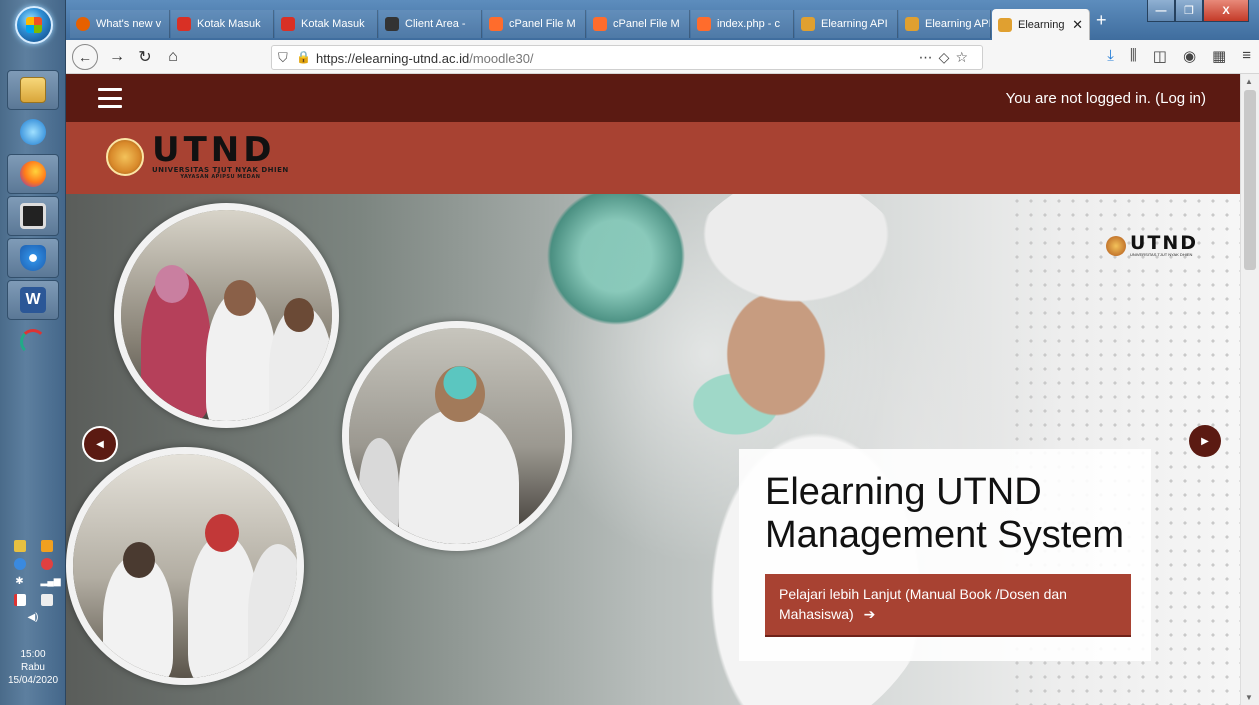  I want to click on back-arrow-icon: ←, so click(85, 57).